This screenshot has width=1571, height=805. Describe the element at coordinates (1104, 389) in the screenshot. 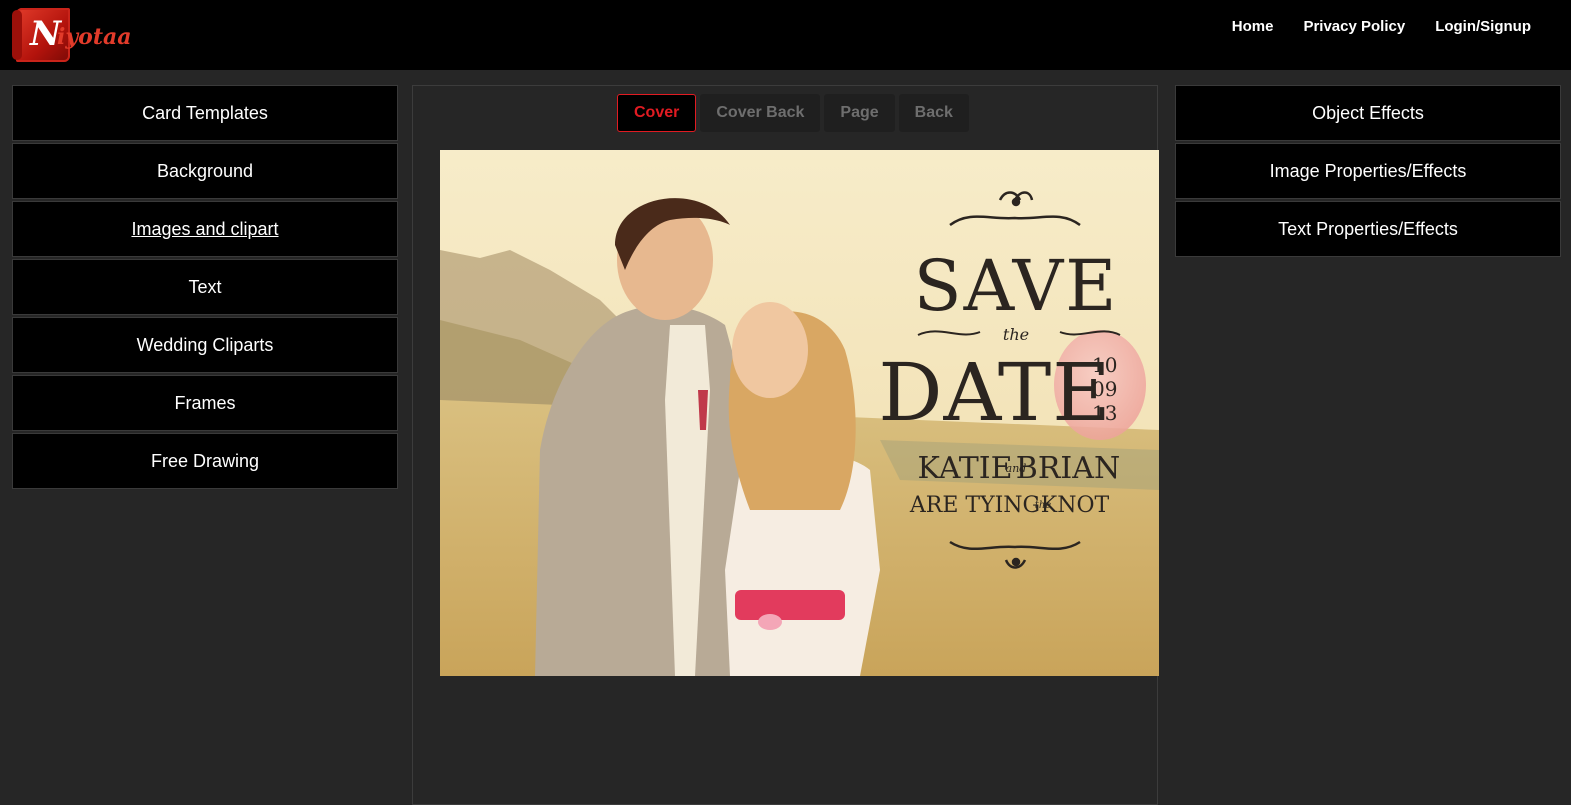

I see `date-day: 09` at that location.